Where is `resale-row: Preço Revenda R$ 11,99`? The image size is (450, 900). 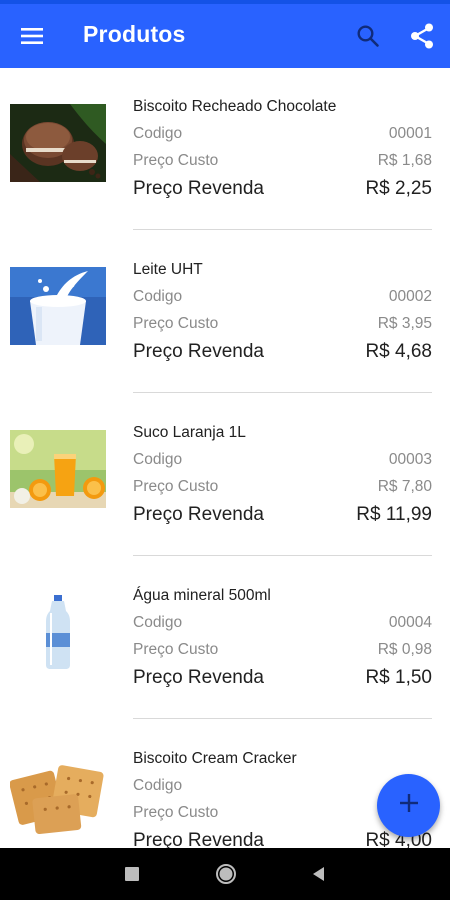
resale-row: Preço Revenda R$ 11,99 is located at coordinates (282, 515).